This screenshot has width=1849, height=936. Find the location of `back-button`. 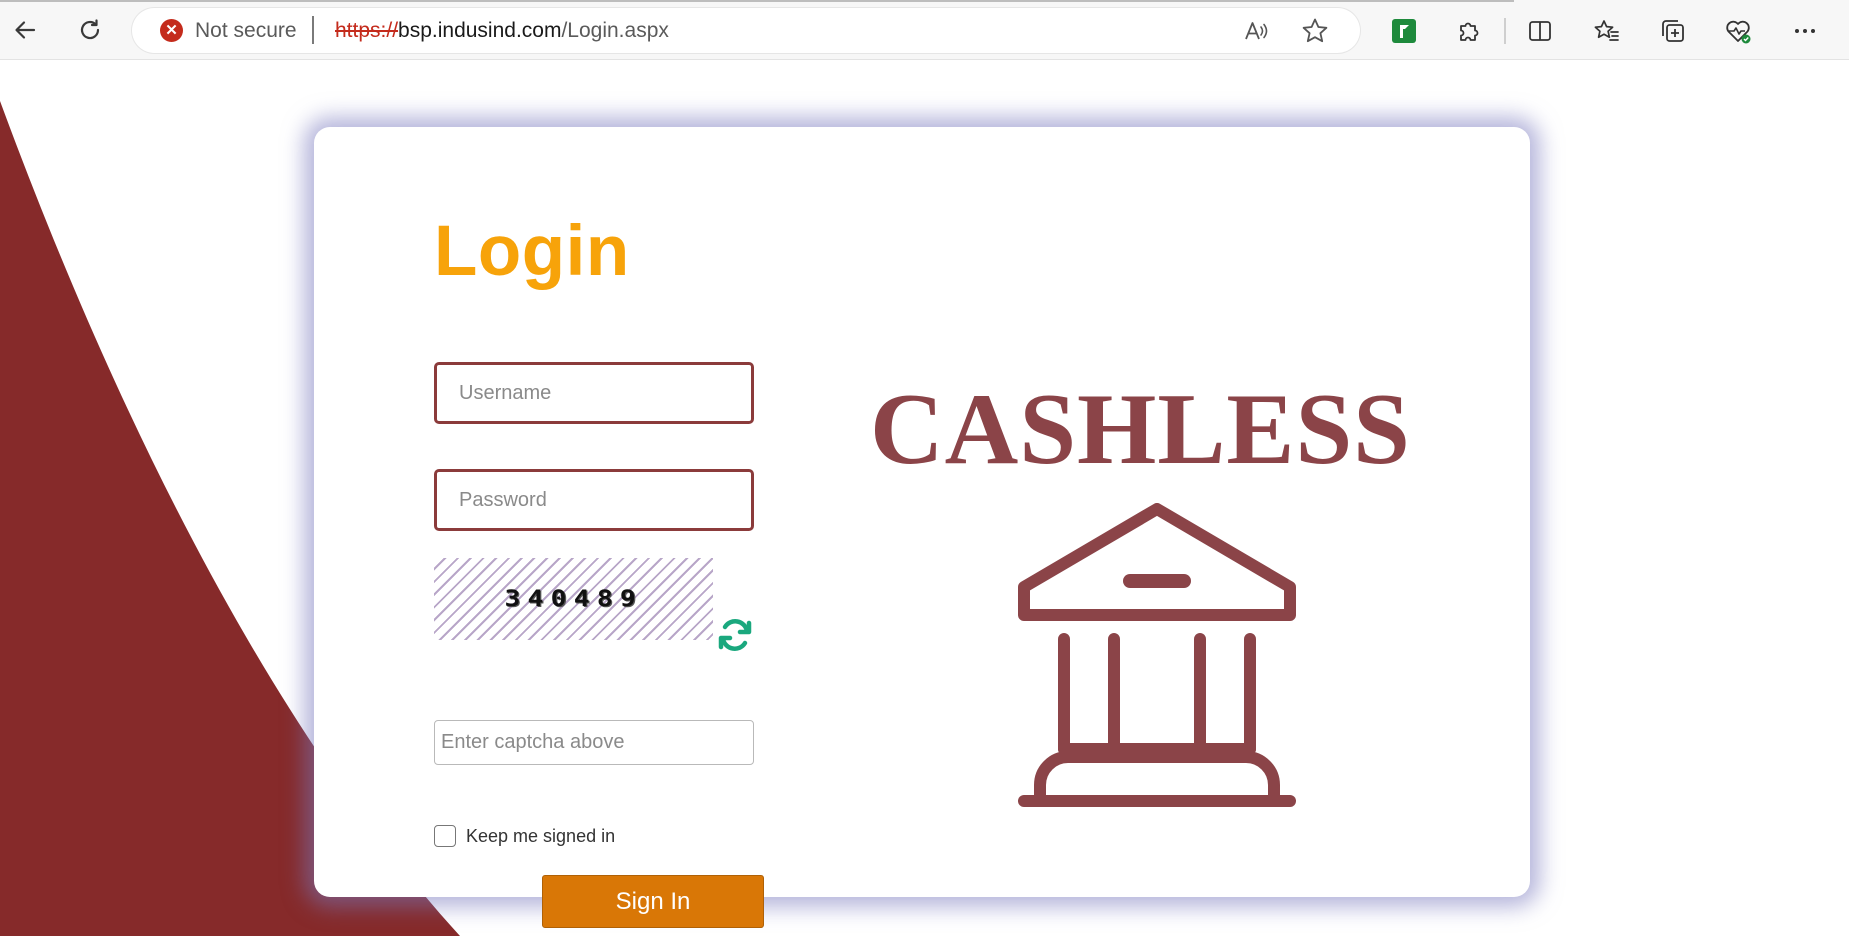

back-button is located at coordinates (25, 30).